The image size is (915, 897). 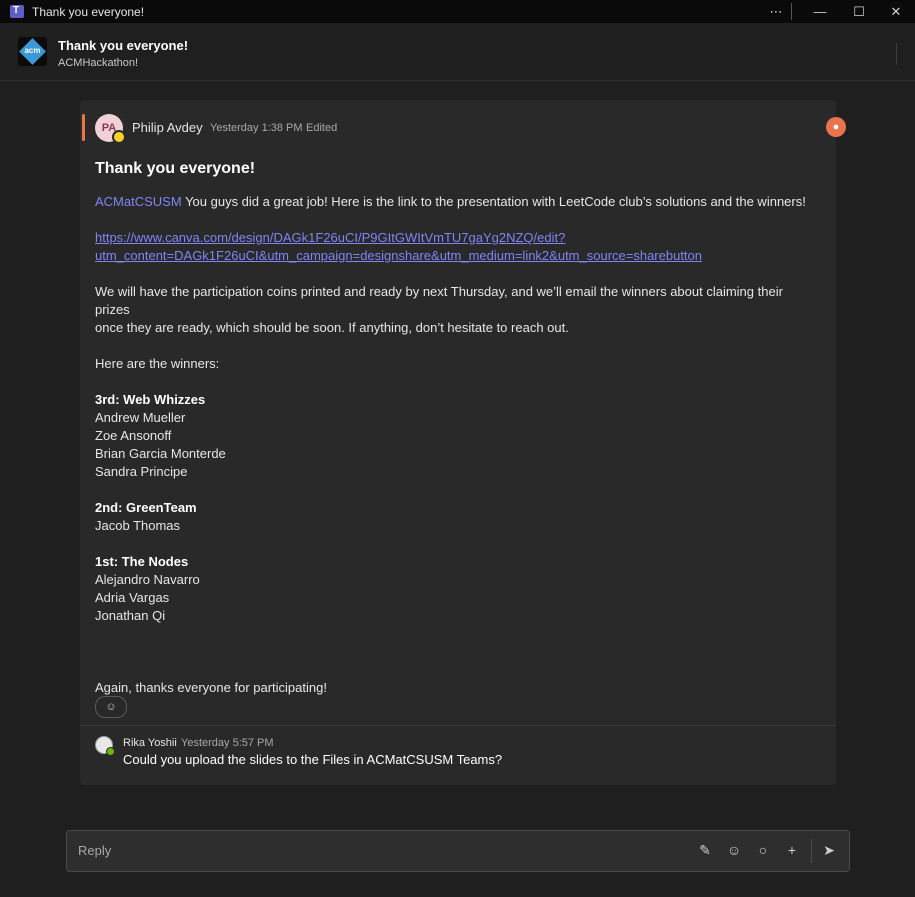 What do you see at coordinates (820, 11) in the screenshot?
I see `minimize-button: —` at bounding box center [820, 11].